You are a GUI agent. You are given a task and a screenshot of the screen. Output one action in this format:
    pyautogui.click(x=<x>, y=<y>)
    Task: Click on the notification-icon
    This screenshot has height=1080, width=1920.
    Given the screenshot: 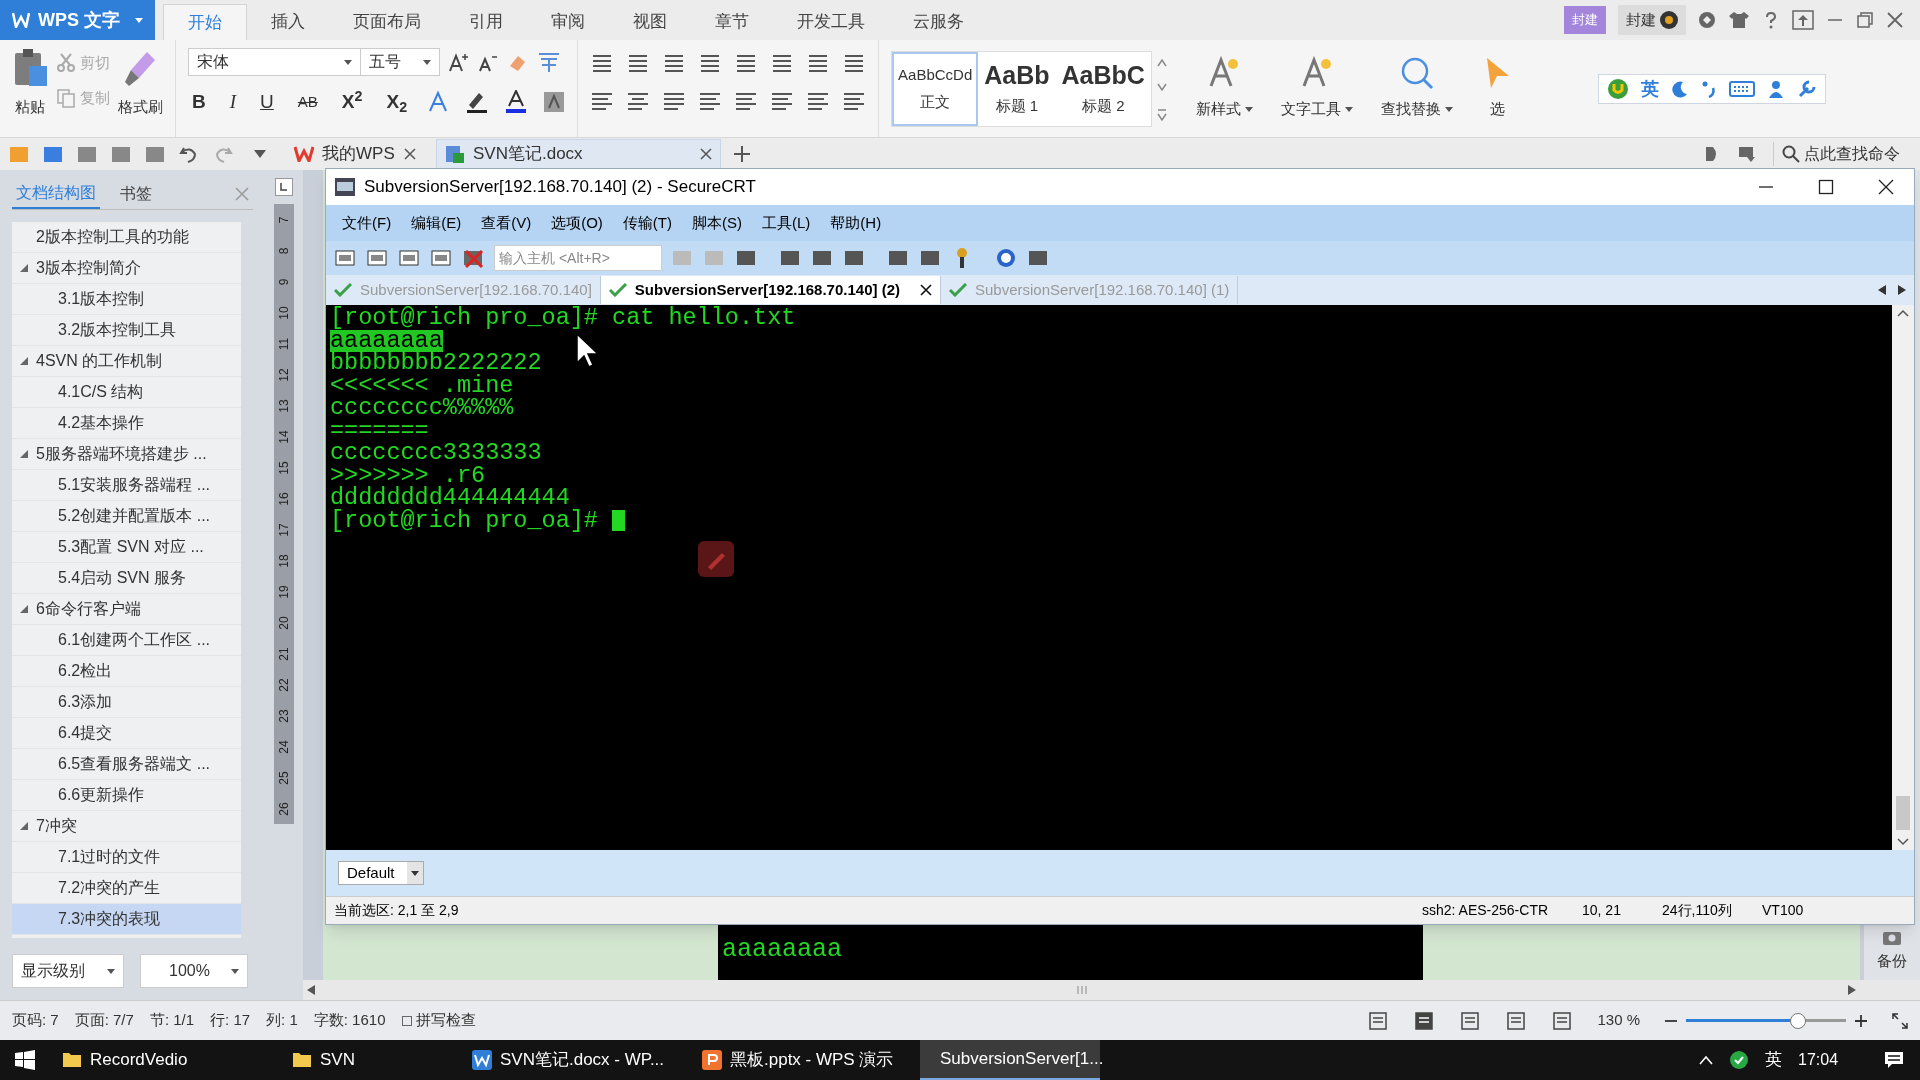 What is the action you would take?
    pyautogui.click(x=1894, y=1060)
    